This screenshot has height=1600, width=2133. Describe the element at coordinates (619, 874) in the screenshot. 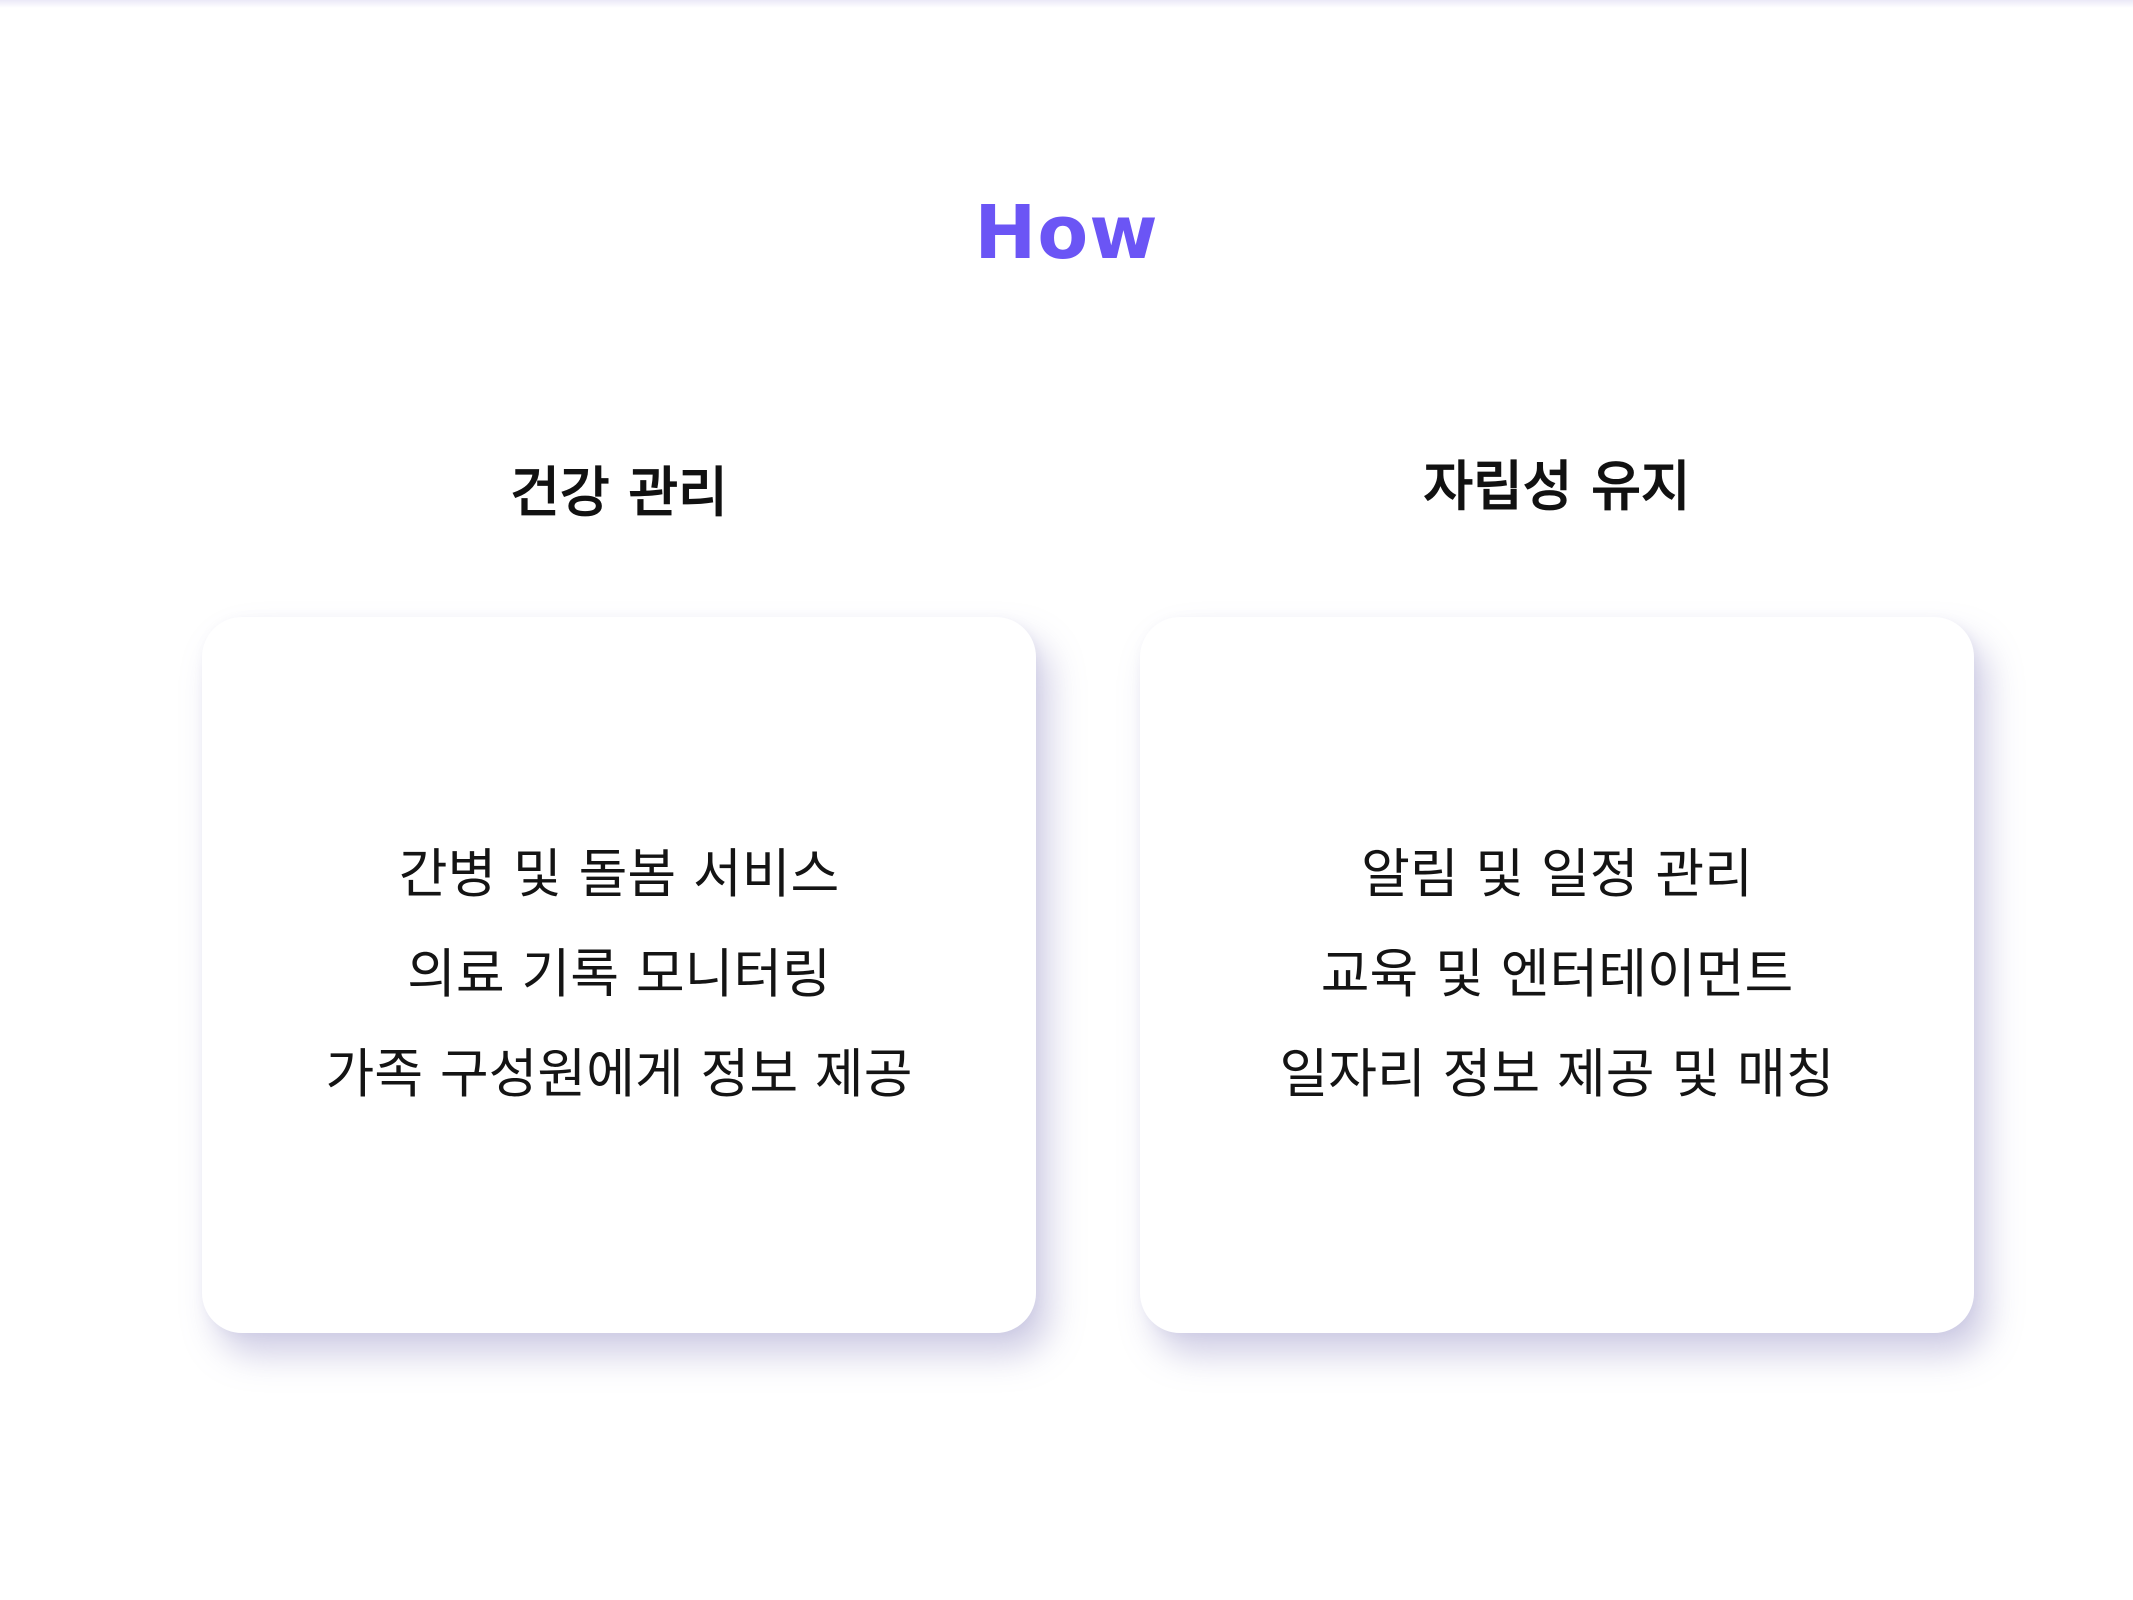

I see `card-item: 간병 및 돌봄 서비스` at that location.